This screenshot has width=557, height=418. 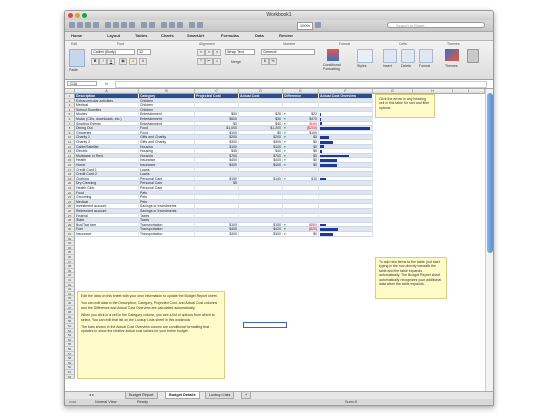 What do you see at coordinates (172, 25) in the screenshot?
I see `sort-ascending-icon` at bounding box center [172, 25].